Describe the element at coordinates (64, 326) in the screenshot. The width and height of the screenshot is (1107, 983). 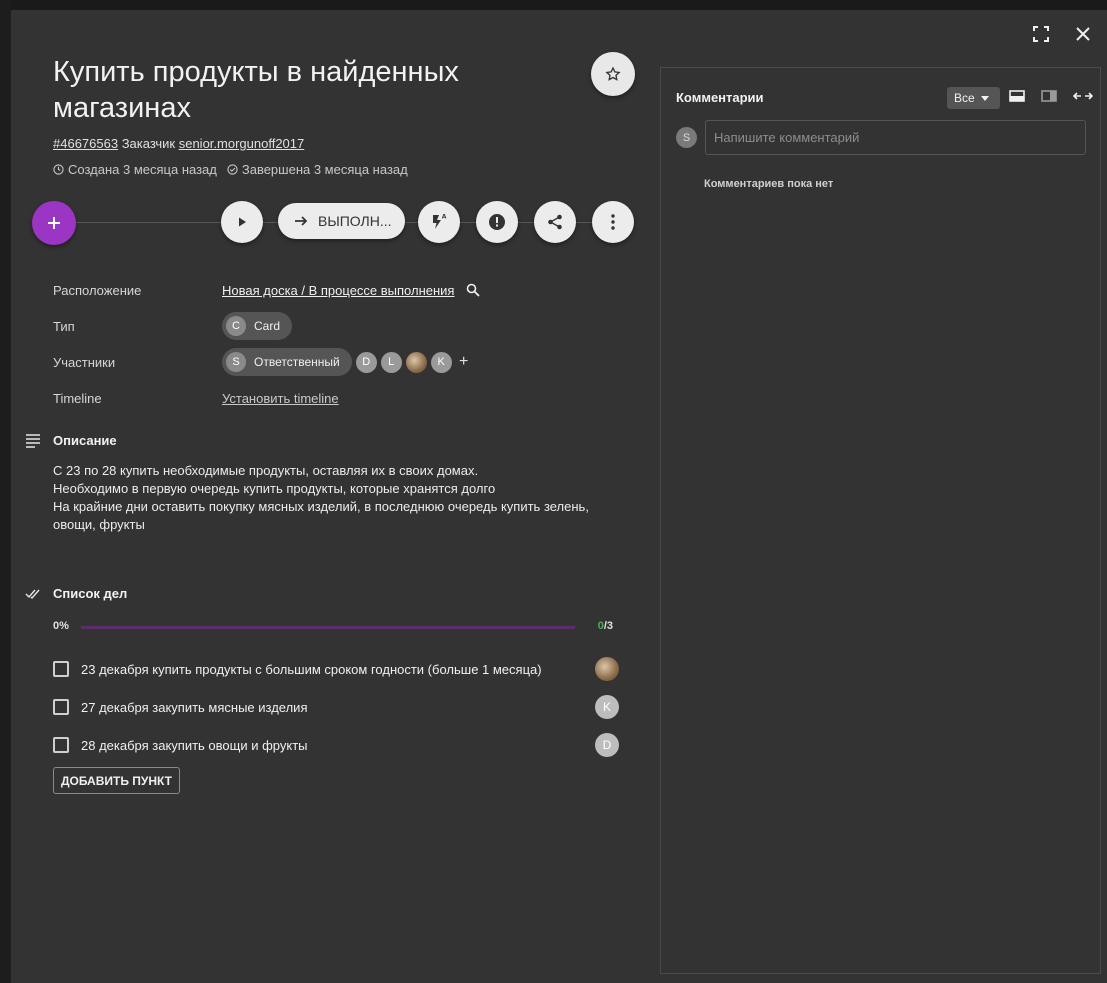
I see `type-label: Тип` at that location.